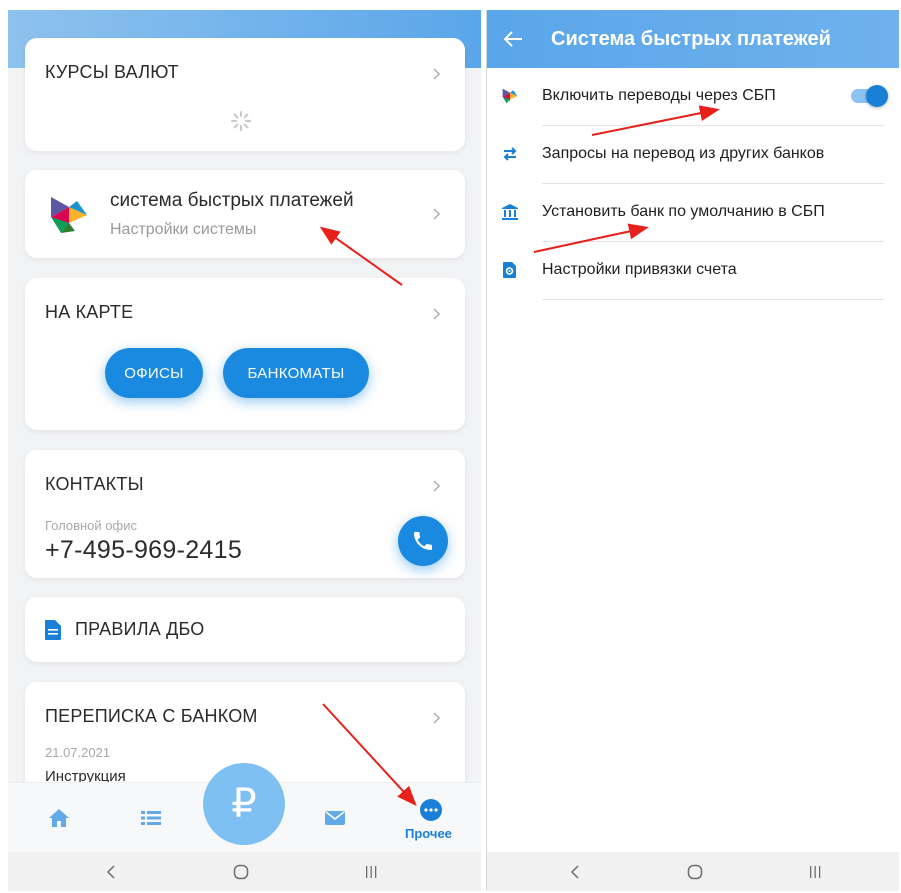 The image size is (901, 893). I want to click on bottom-navigation: ₽ Прочее, so click(244, 807).